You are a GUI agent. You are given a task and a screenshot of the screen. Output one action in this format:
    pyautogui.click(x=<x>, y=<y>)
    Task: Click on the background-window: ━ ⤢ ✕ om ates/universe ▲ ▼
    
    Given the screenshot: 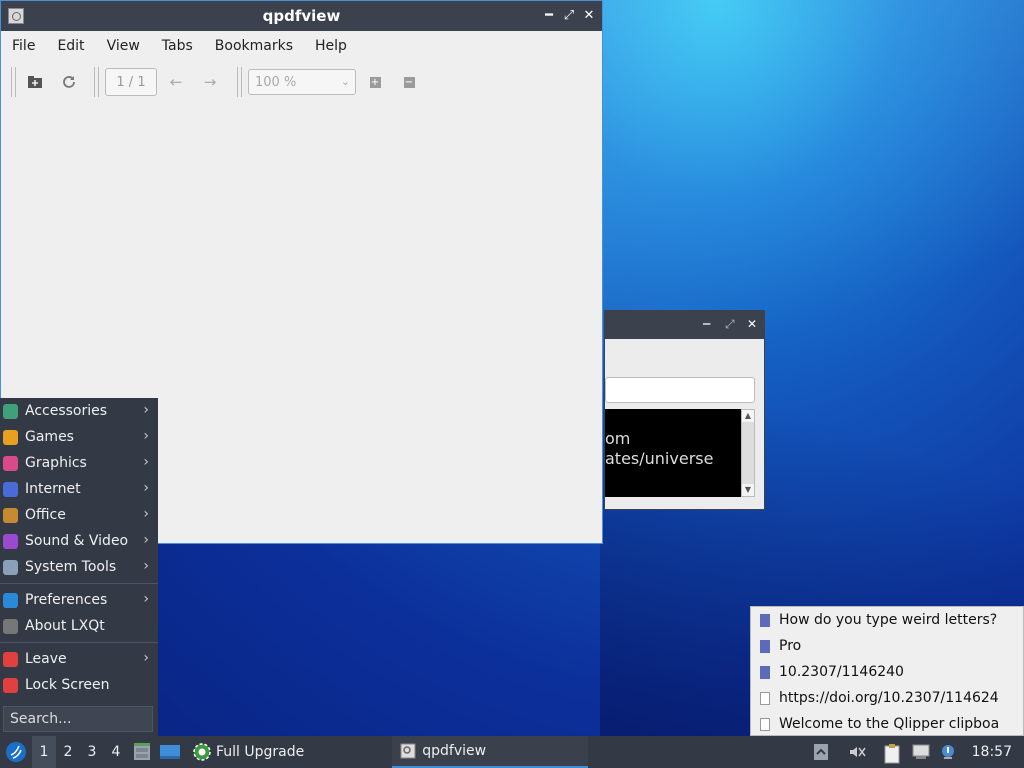 What is the action you would take?
    pyautogui.click(x=684, y=410)
    